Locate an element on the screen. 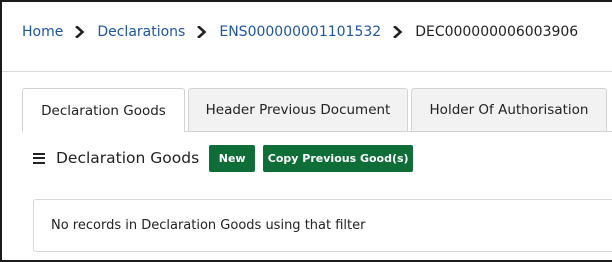 This screenshot has width=612, height=262. section-title: Declaration Goods is located at coordinates (128, 158).